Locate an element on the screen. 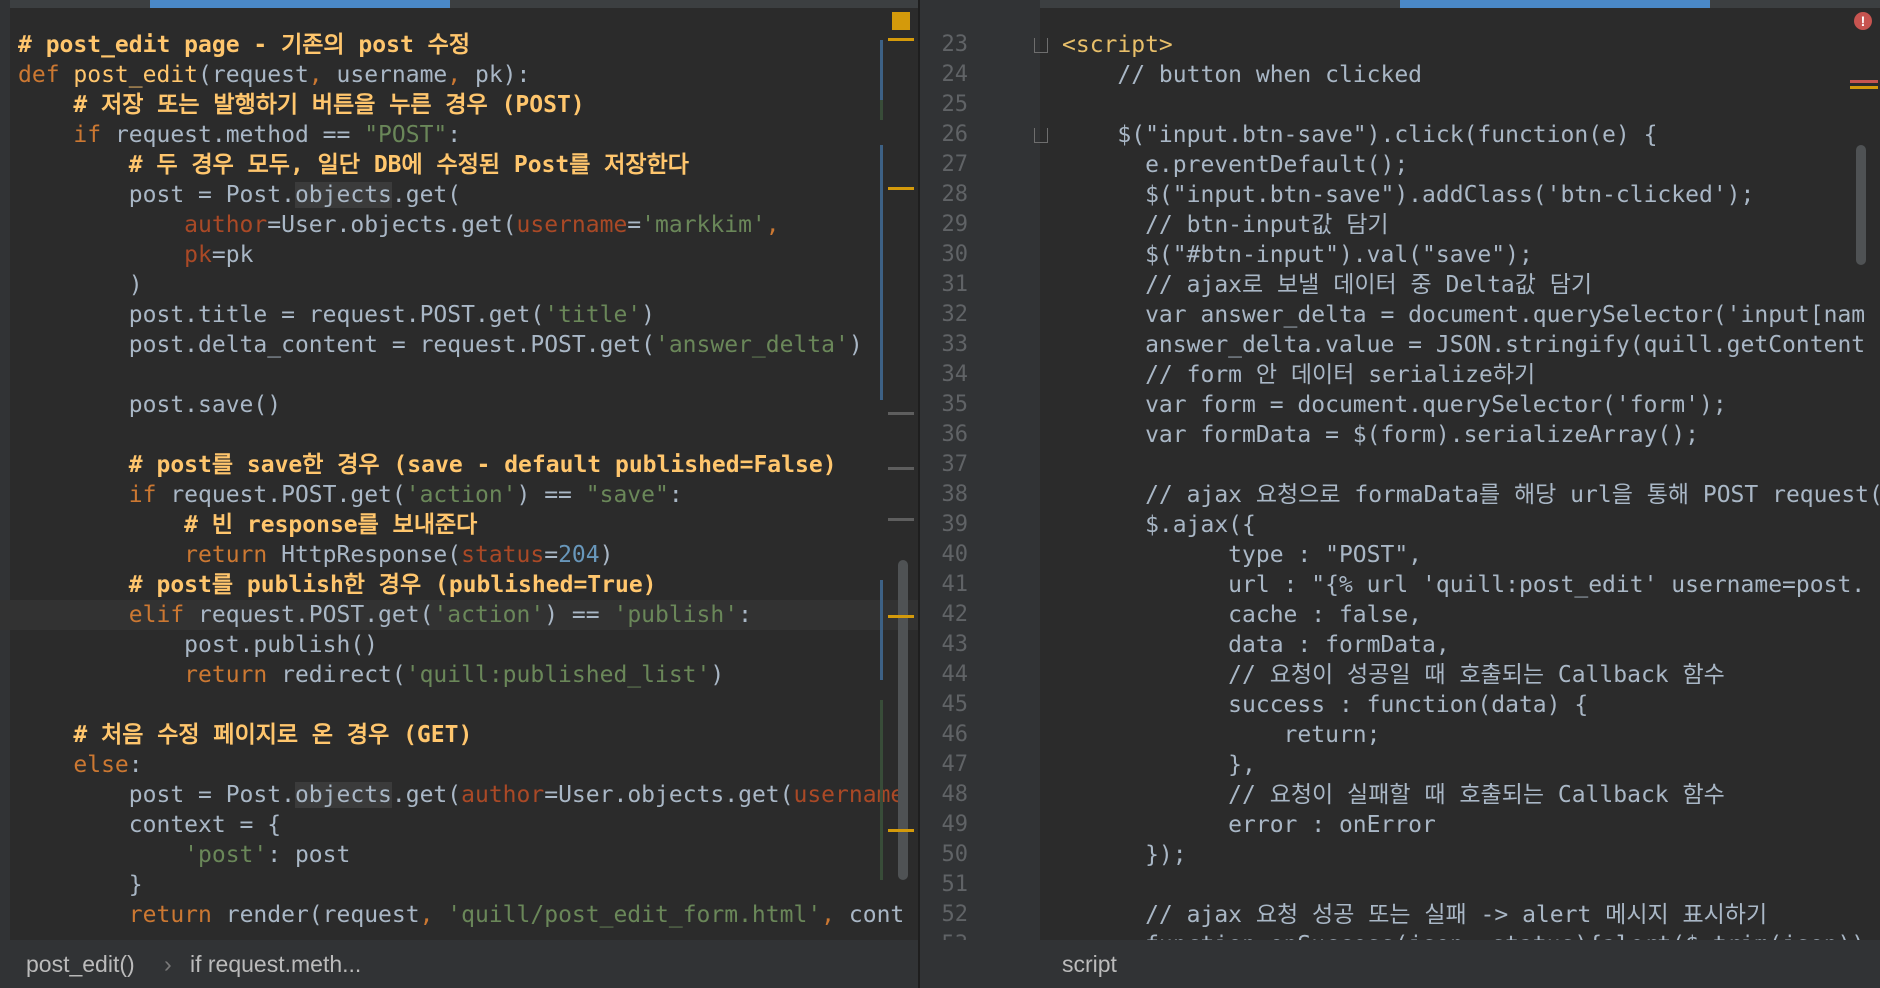  line-number: 33 is located at coordinates (944, 345).